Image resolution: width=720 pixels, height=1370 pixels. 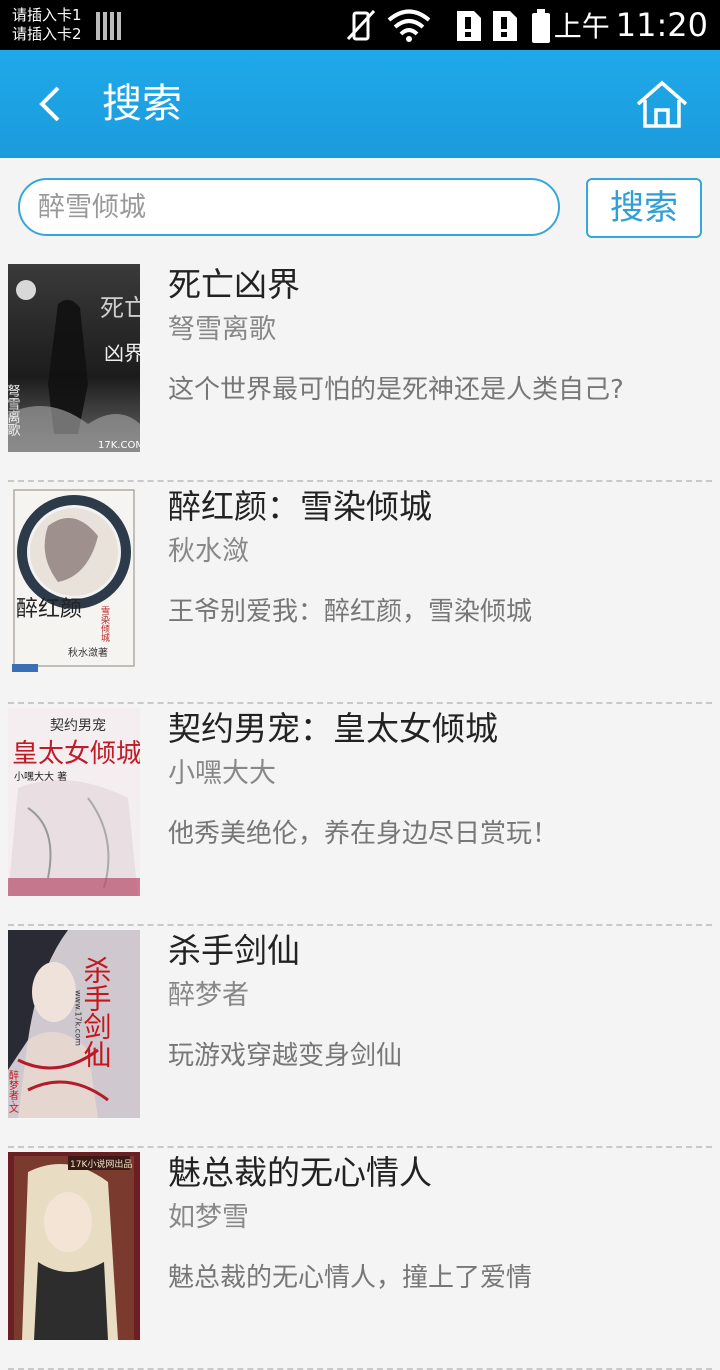 What do you see at coordinates (13, 1091) in the screenshot?
I see `svg-text: 醉梦者·文` at bounding box center [13, 1091].